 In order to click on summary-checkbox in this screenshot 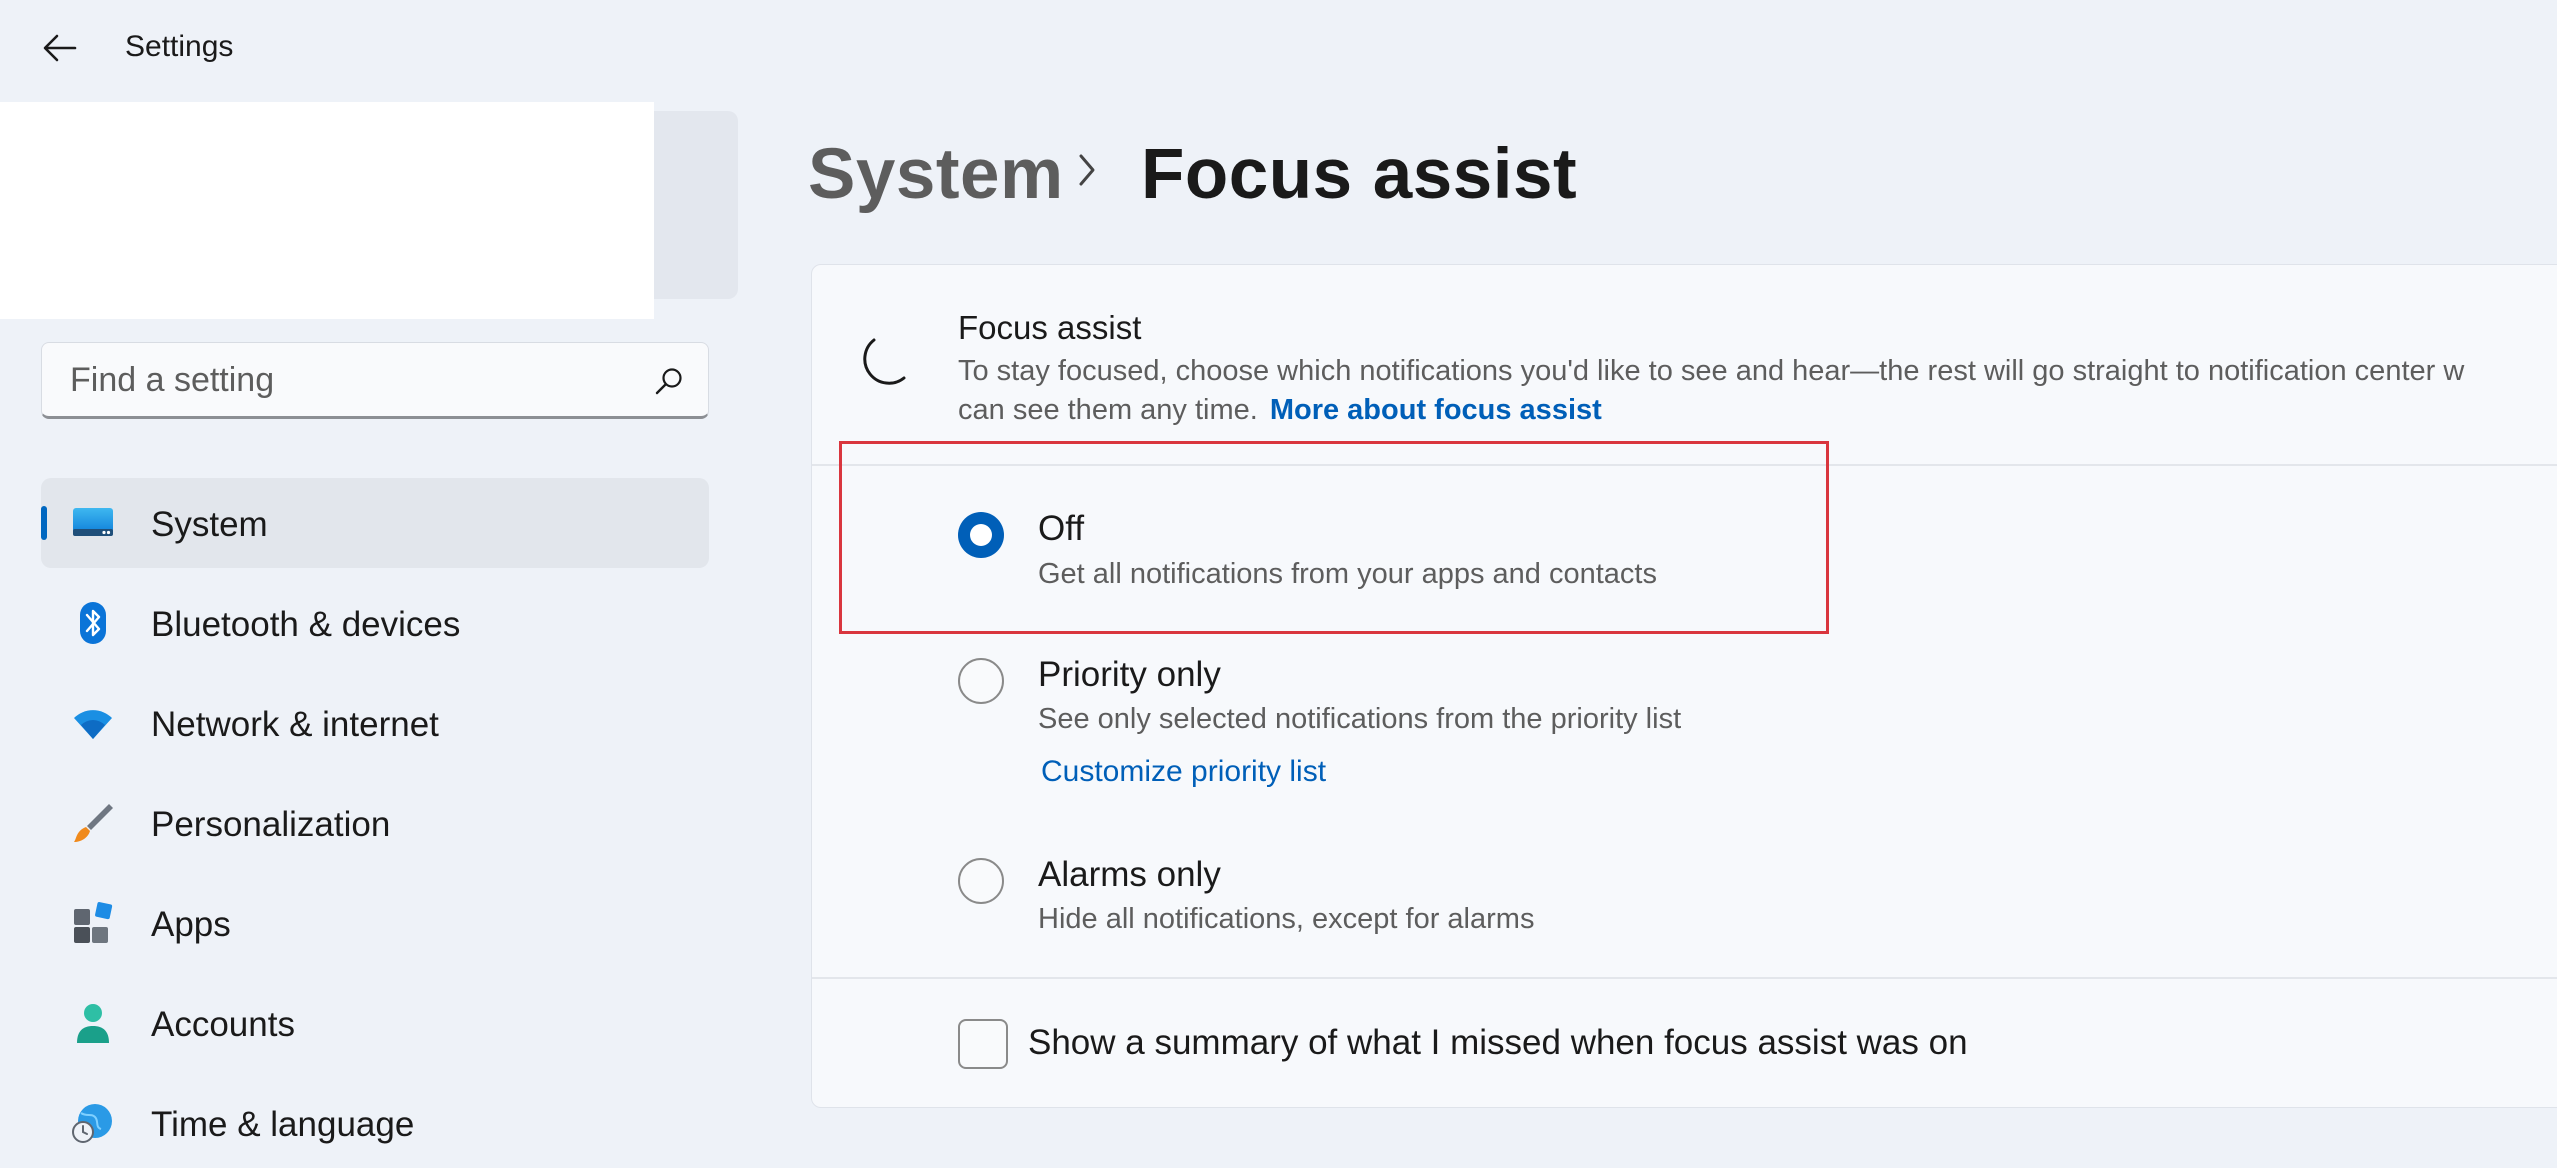, I will do `click(983, 1044)`.